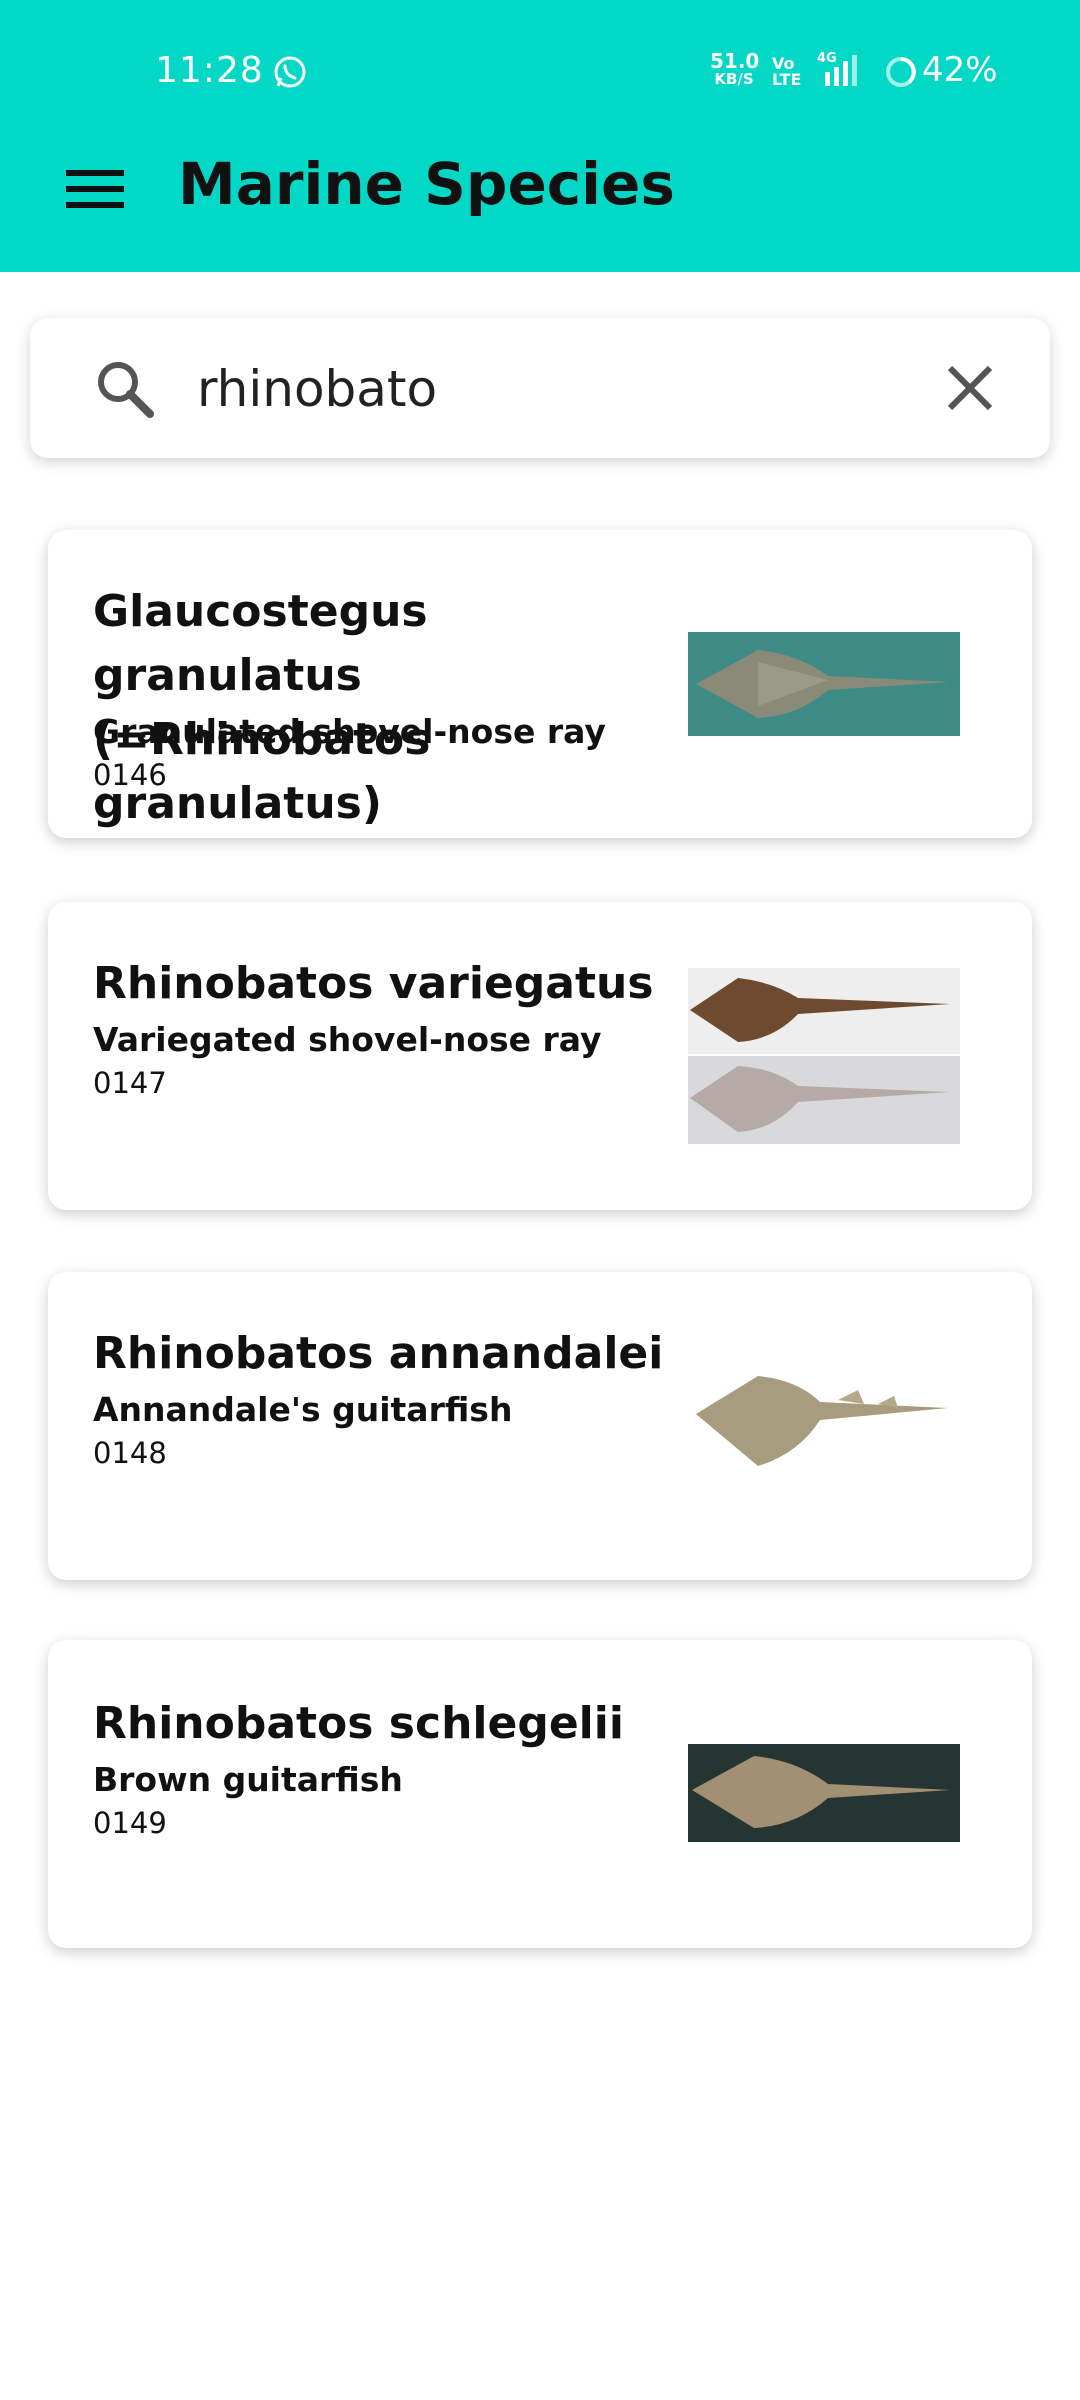 Image resolution: width=1080 pixels, height=2400 pixels. I want to click on hamburger-menu-icon, so click(95, 189).